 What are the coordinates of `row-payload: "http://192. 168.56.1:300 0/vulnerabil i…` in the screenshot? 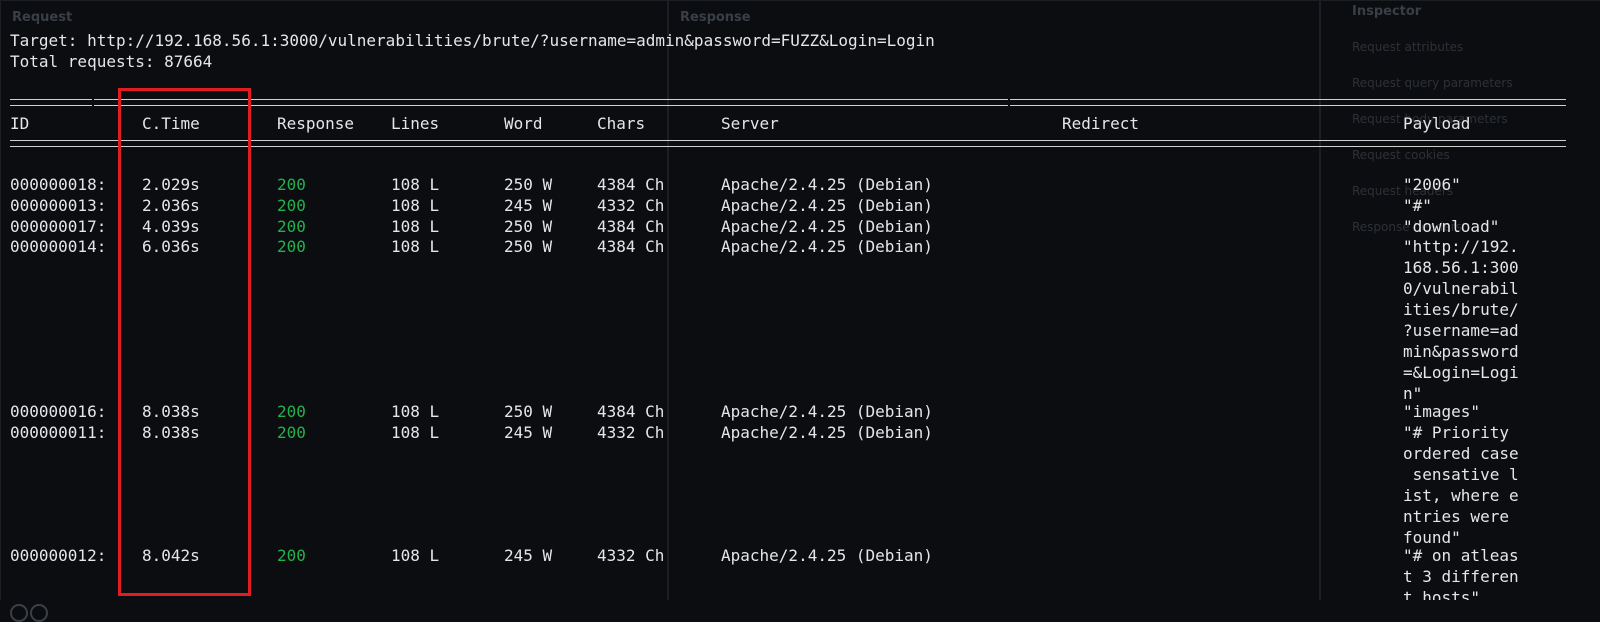 It's located at (1461, 320).